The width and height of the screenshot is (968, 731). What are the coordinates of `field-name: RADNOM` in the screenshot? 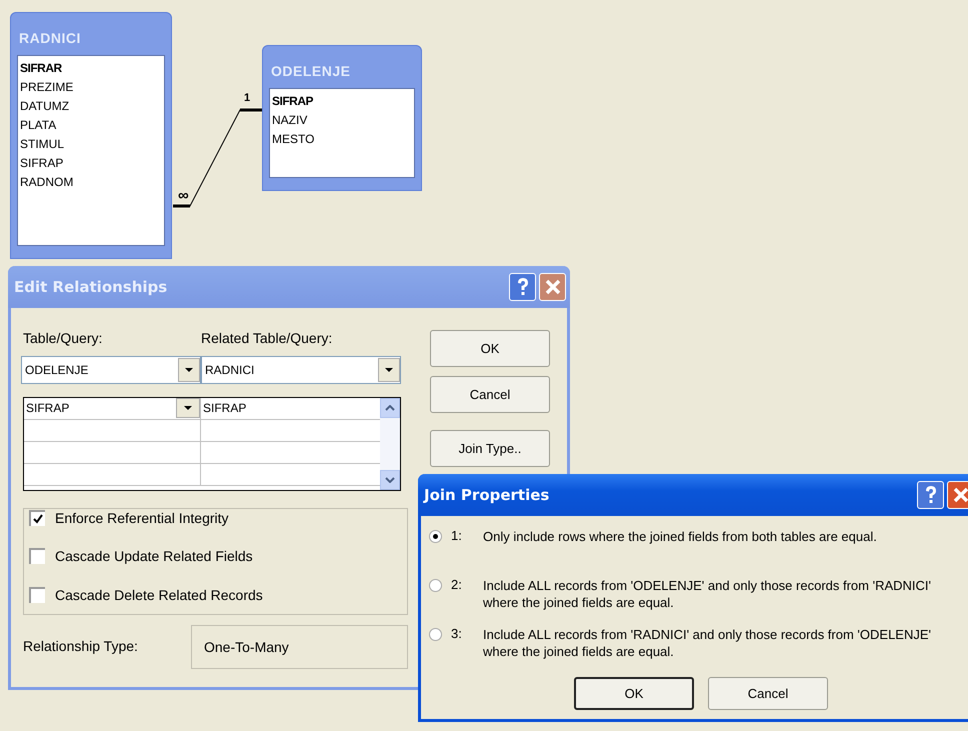 It's located at (91, 182).